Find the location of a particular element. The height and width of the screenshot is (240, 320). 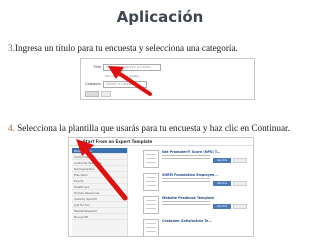

category-item: Non-profit is located at coordinates (99, 217).